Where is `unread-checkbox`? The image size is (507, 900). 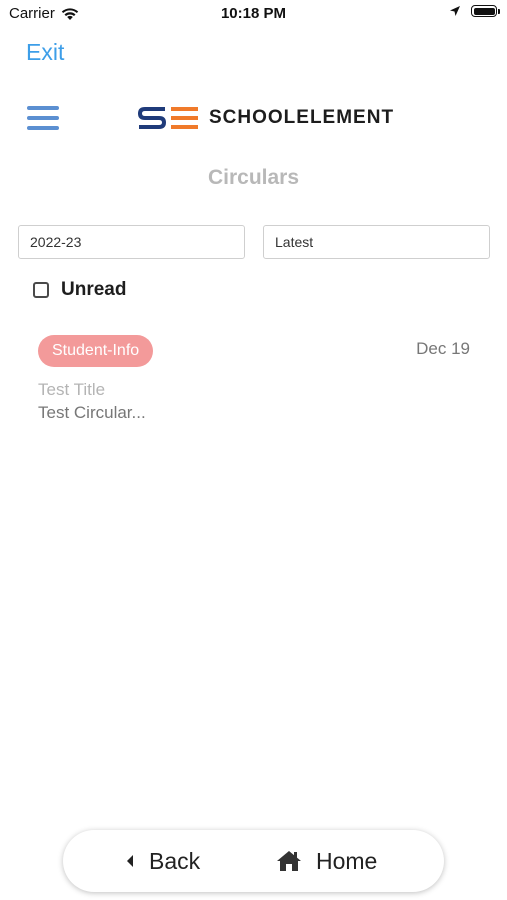
unread-checkbox is located at coordinates (41, 290).